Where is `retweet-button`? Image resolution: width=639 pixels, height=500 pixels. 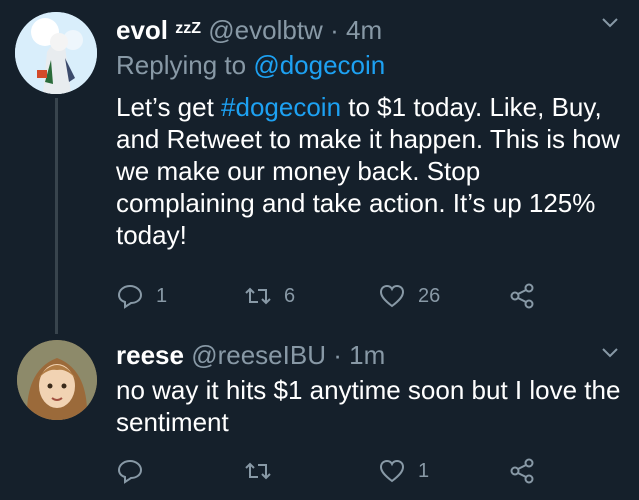
retweet-button is located at coordinates (264, 471).